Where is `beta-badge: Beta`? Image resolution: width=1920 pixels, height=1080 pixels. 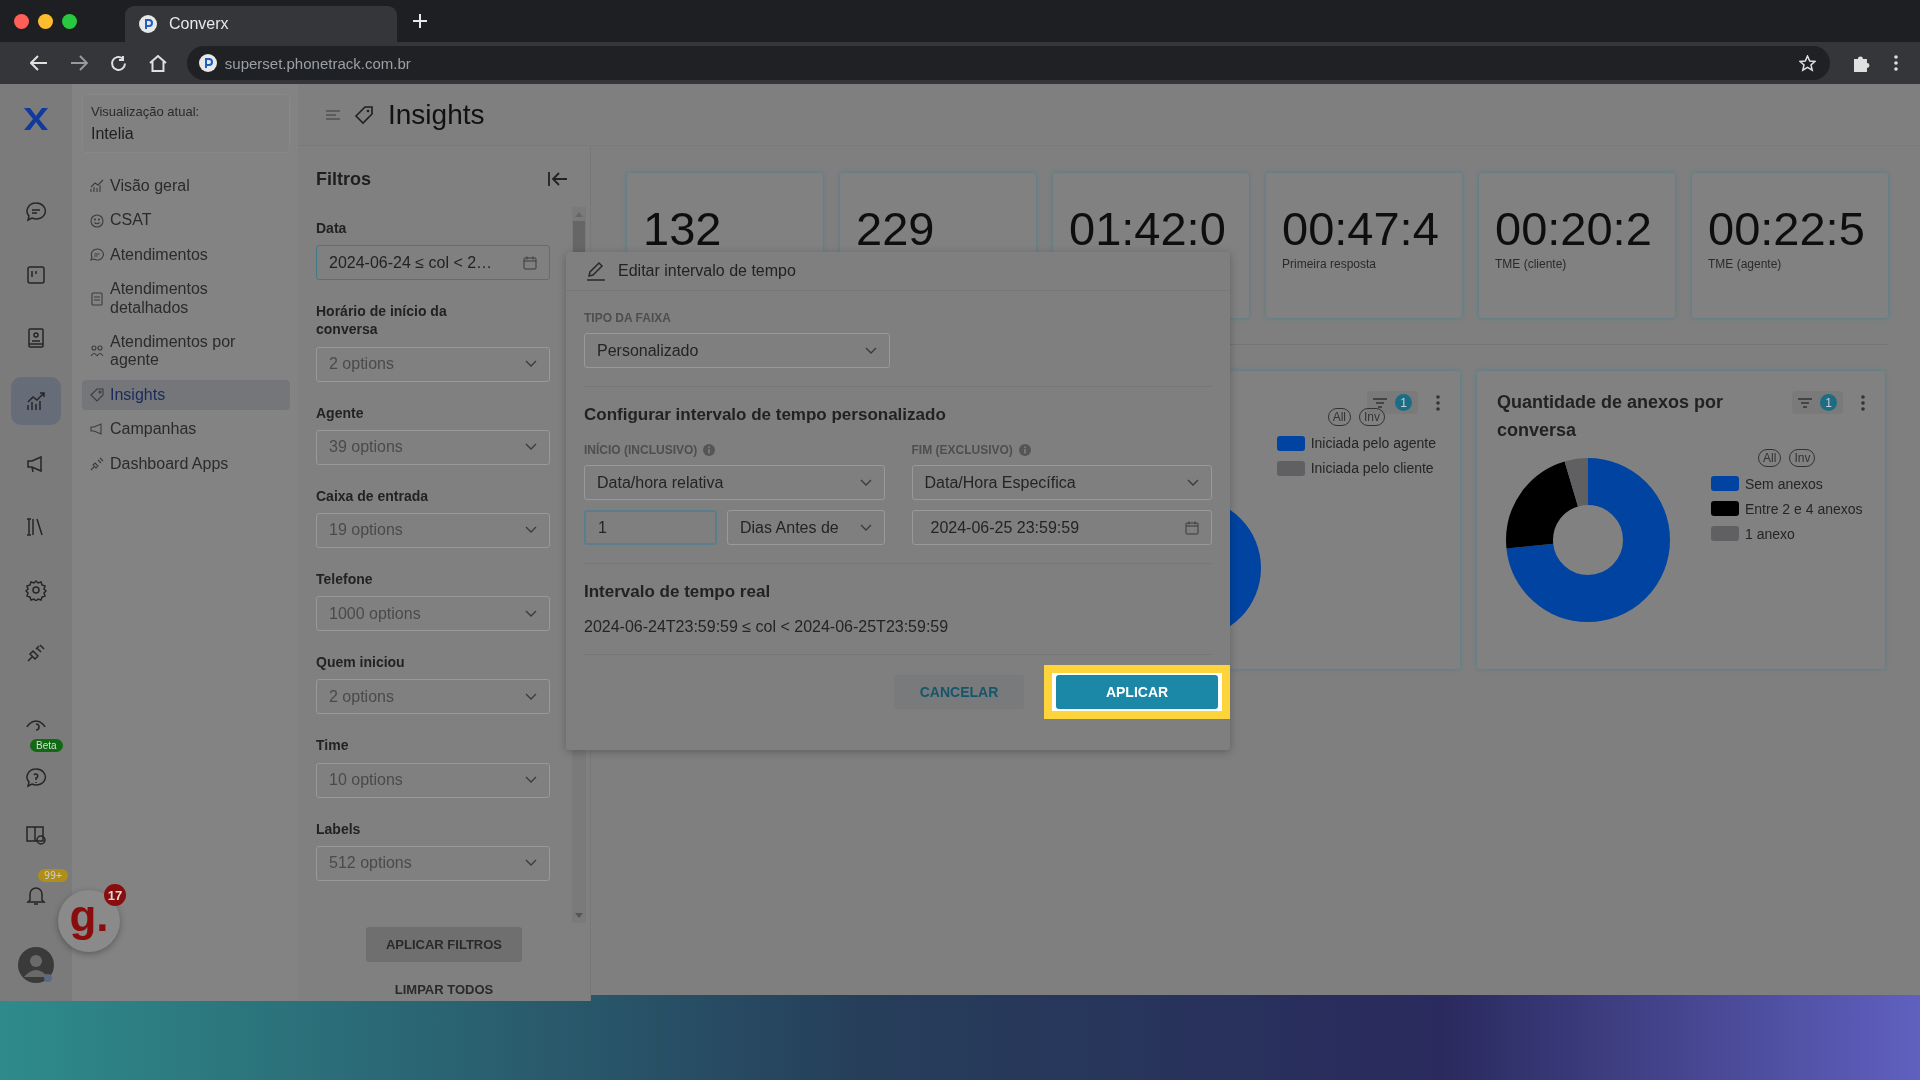
beta-badge: Beta is located at coordinates (46, 745).